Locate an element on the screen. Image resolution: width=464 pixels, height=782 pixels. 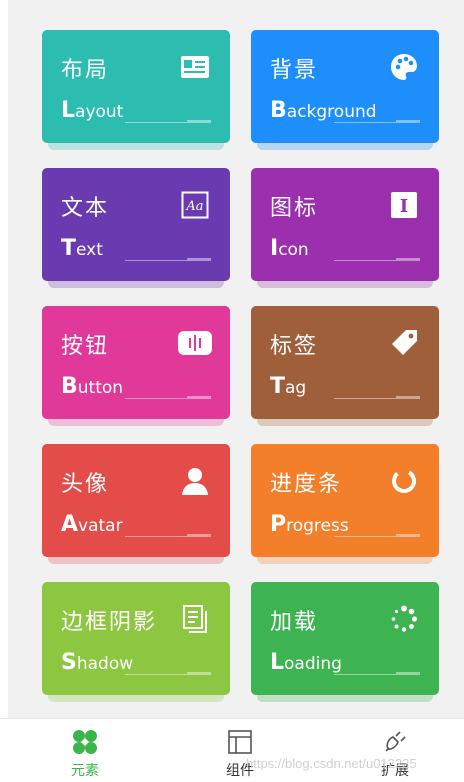
card-body: 进度条 Progress is located at coordinates (345, 500).